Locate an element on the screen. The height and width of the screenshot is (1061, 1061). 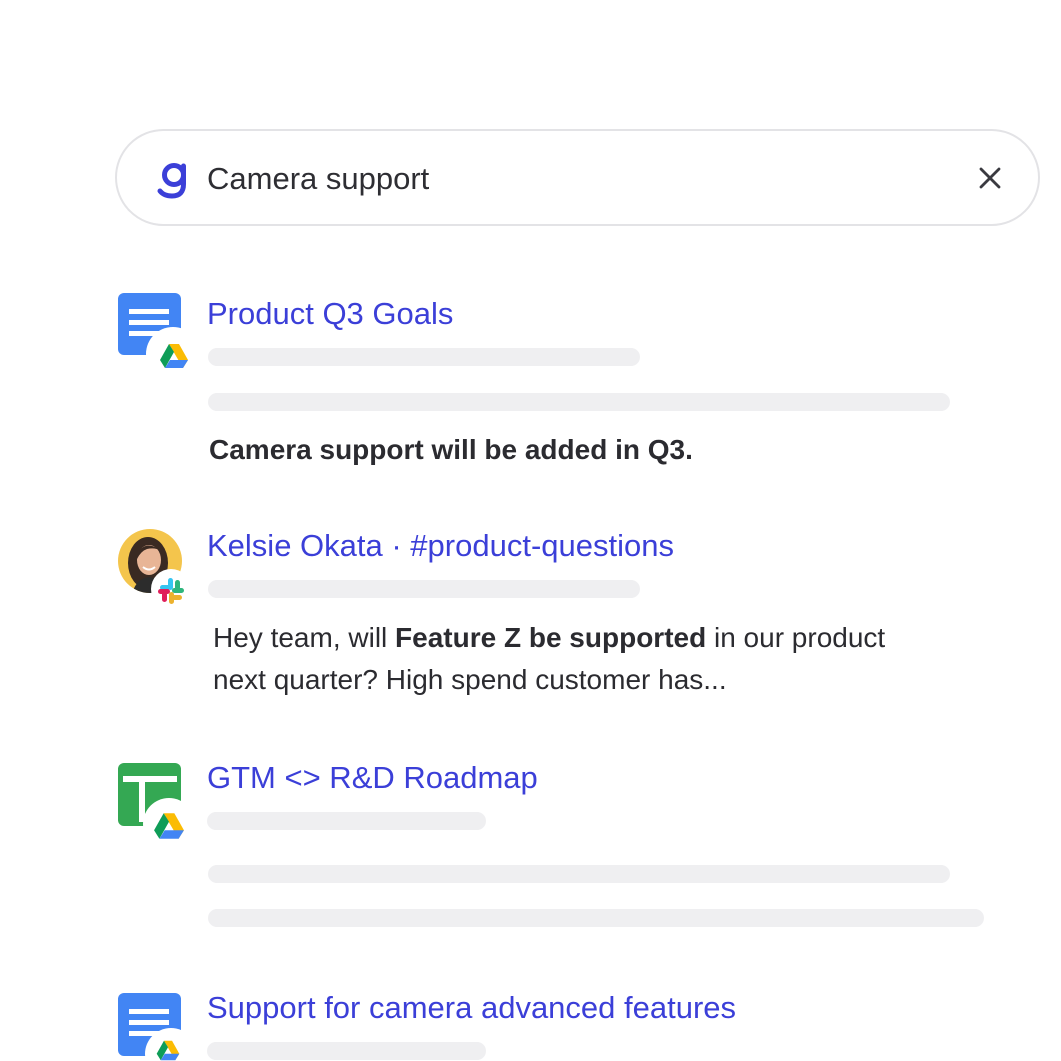
result-title: Support for camera advanced features is located at coordinates (471, 1008).